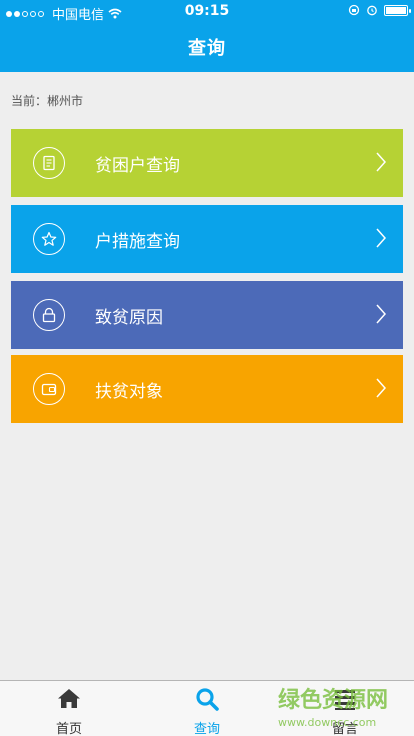 This screenshot has width=414, height=736. I want to click on bottom-tab-bar: 首页 查询 留言, so click(207, 708).